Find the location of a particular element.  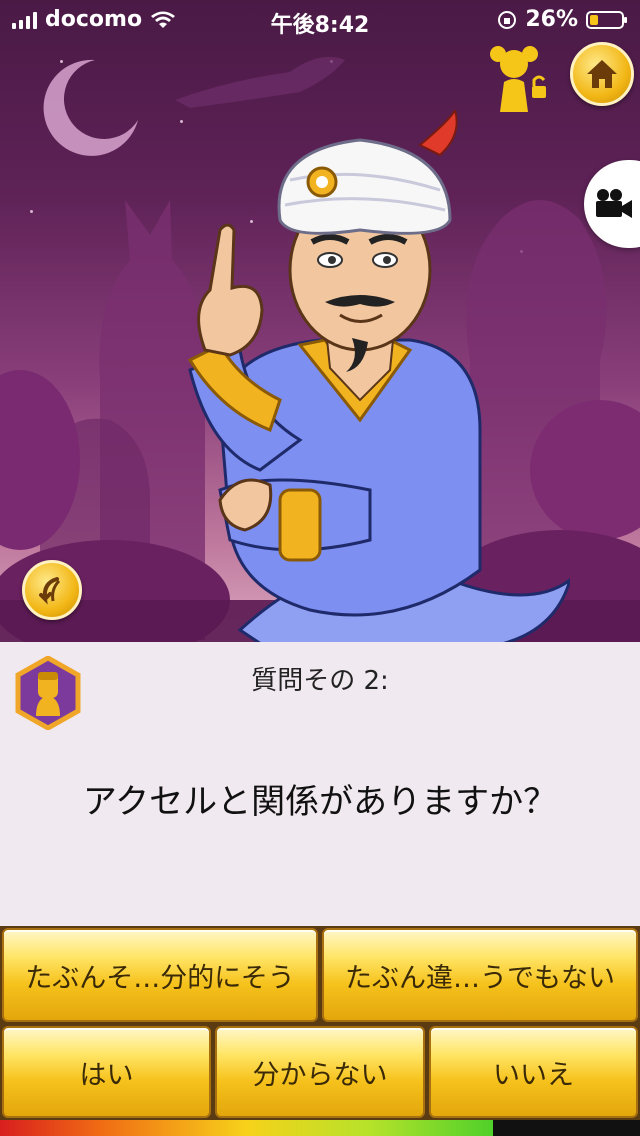

orientation-lock-icon is located at coordinates (507, 19).